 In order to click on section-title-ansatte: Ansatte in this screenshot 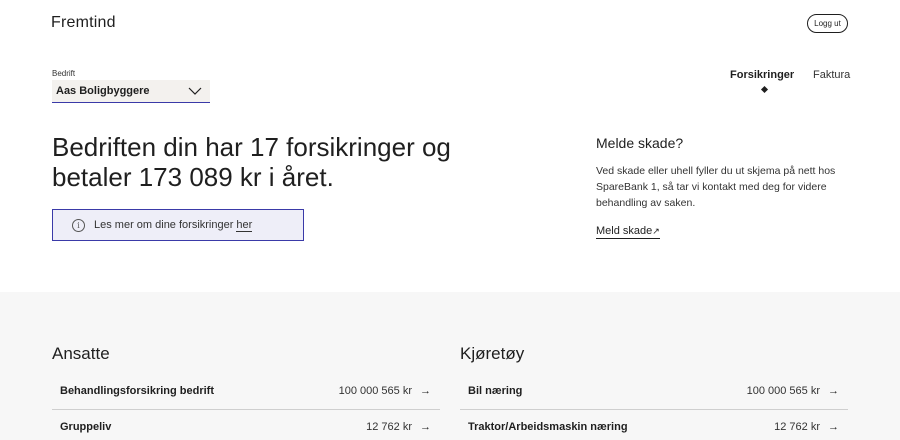, I will do `click(81, 353)`.